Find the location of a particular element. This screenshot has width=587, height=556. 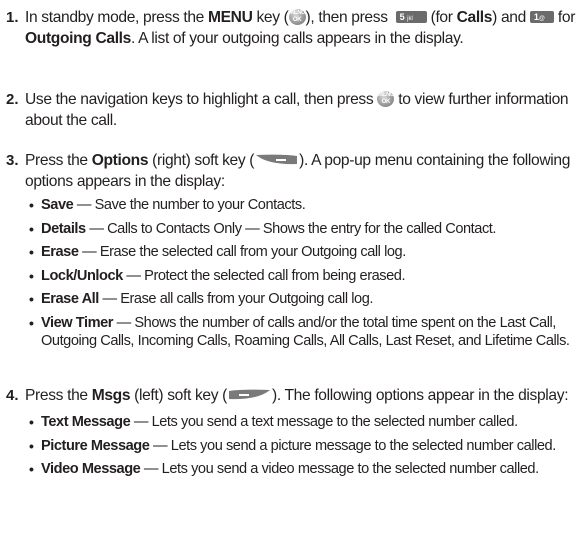

left-soft-key-icon is located at coordinates (249, 394).